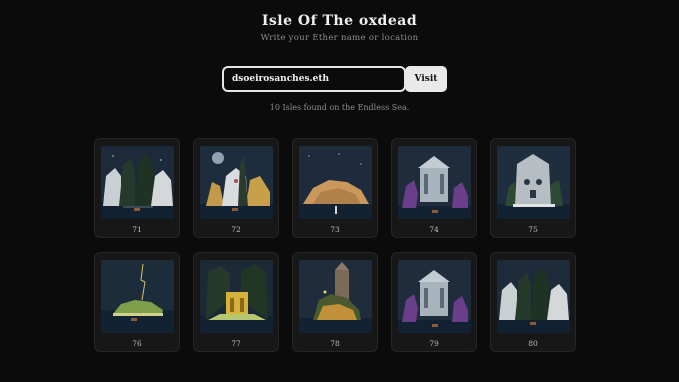 Image resolution: width=679 pixels, height=382 pixels. I want to click on page-subtitle: Write your Ether name or location, so click(339, 38).